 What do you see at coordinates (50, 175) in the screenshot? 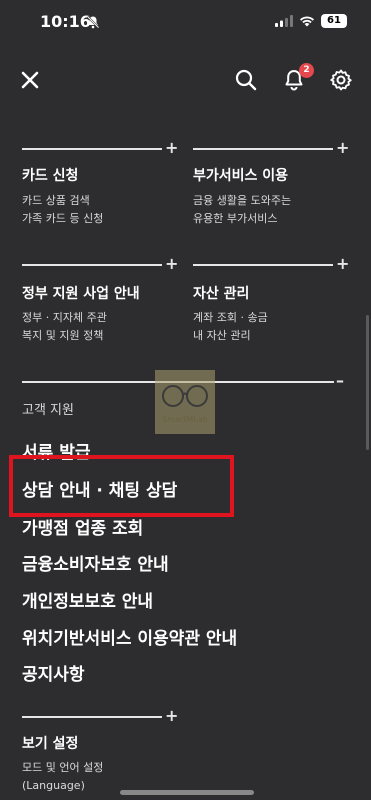
I see `menu-title-card-application: 카드 신청` at bounding box center [50, 175].